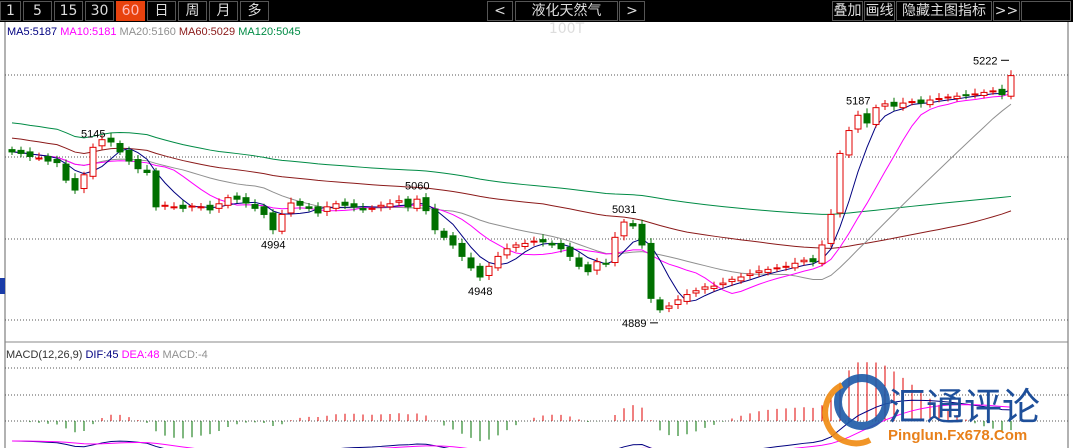  I want to click on price-annotation: 5187, so click(858, 102).